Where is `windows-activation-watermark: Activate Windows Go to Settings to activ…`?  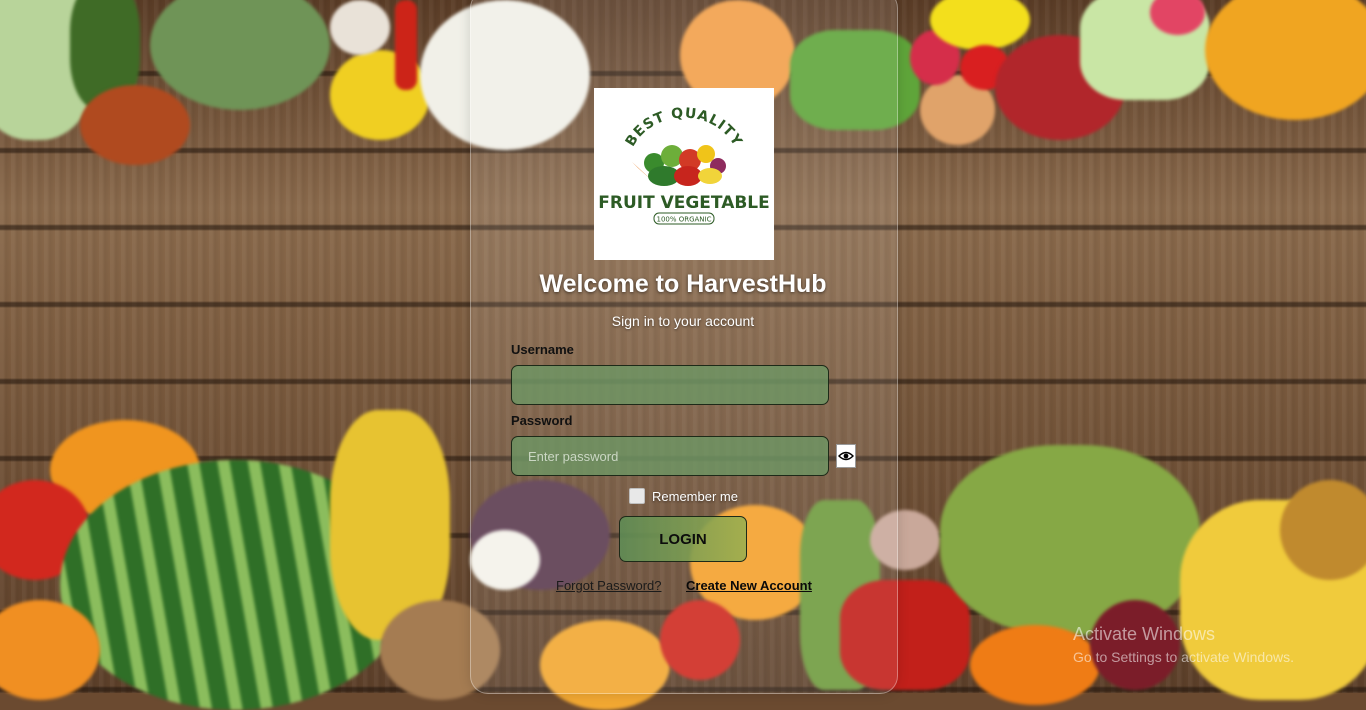
windows-activation-watermark: Activate Windows Go to Settings to activ… is located at coordinates (1183, 644).